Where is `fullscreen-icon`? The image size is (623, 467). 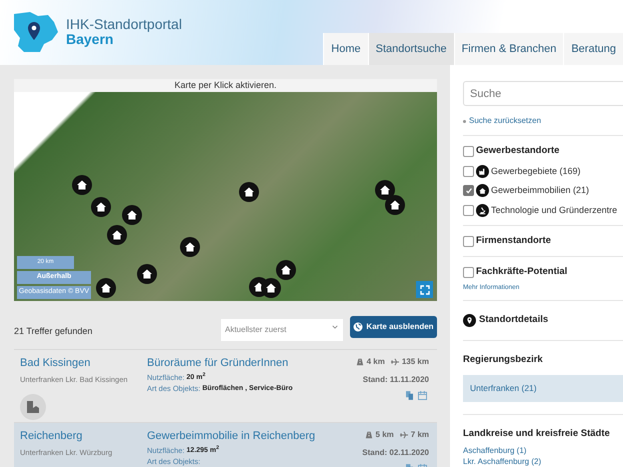
fullscreen-icon is located at coordinates (425, 289).